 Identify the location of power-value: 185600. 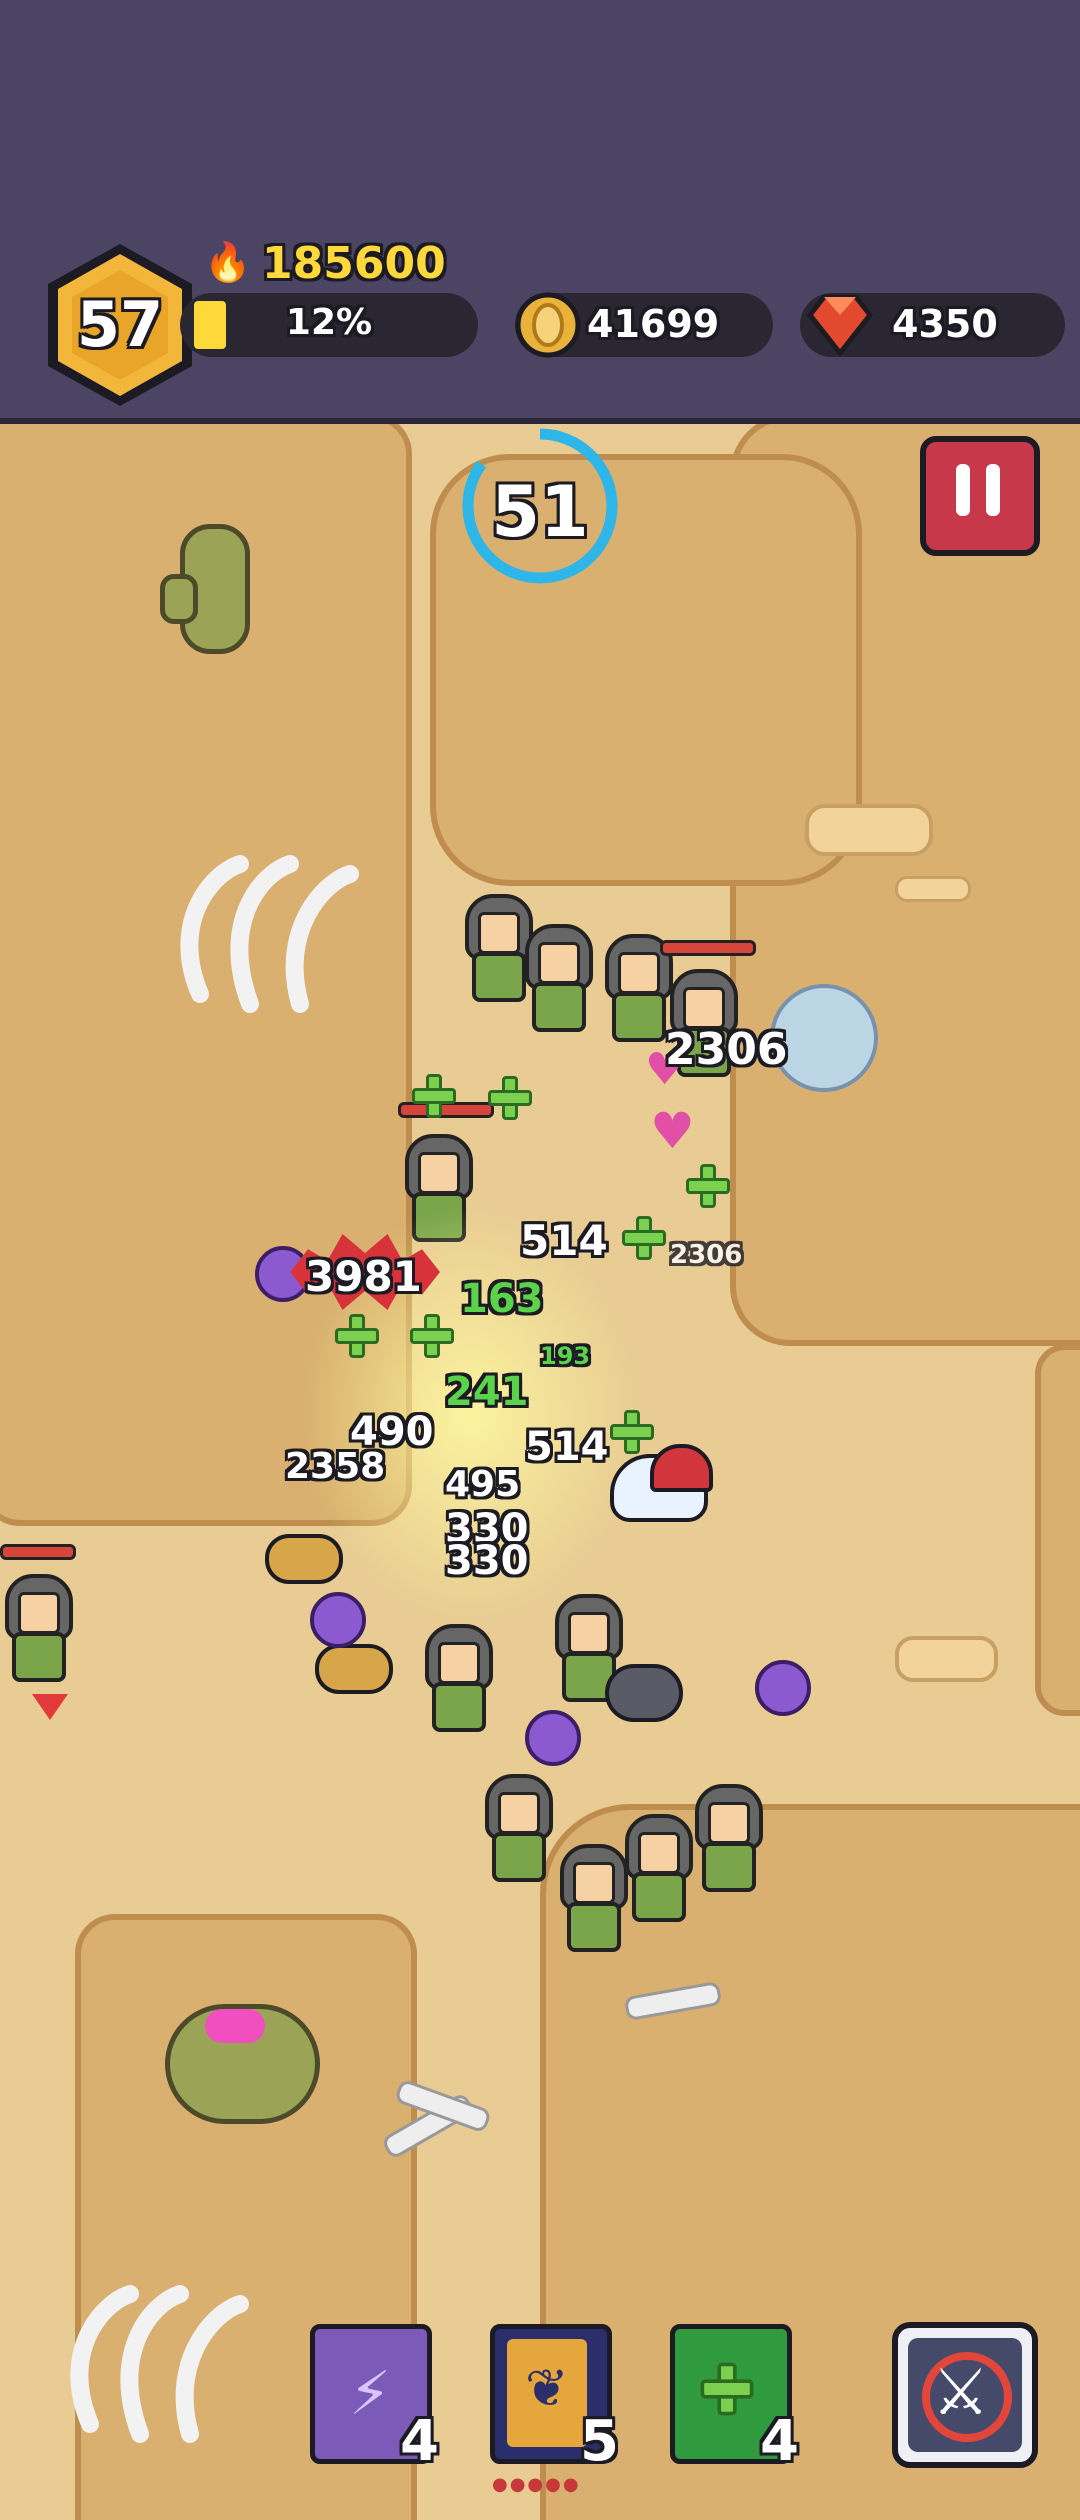
(354, 263).